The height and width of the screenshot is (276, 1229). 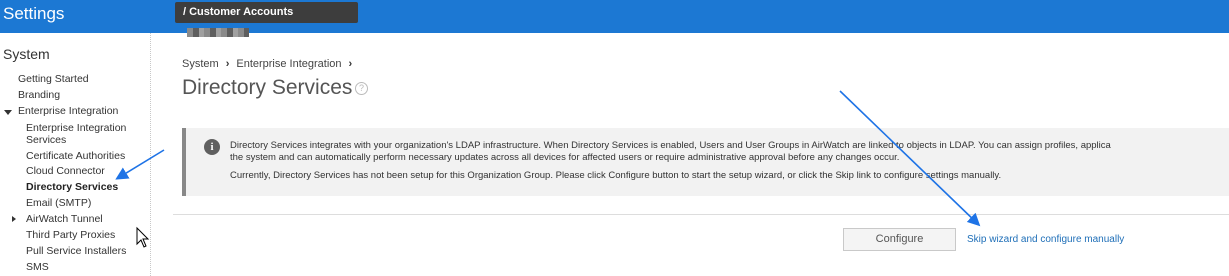 I want to click on sidebar-item-email-smtp: Email (SMTP), so click(x=58, y=203).